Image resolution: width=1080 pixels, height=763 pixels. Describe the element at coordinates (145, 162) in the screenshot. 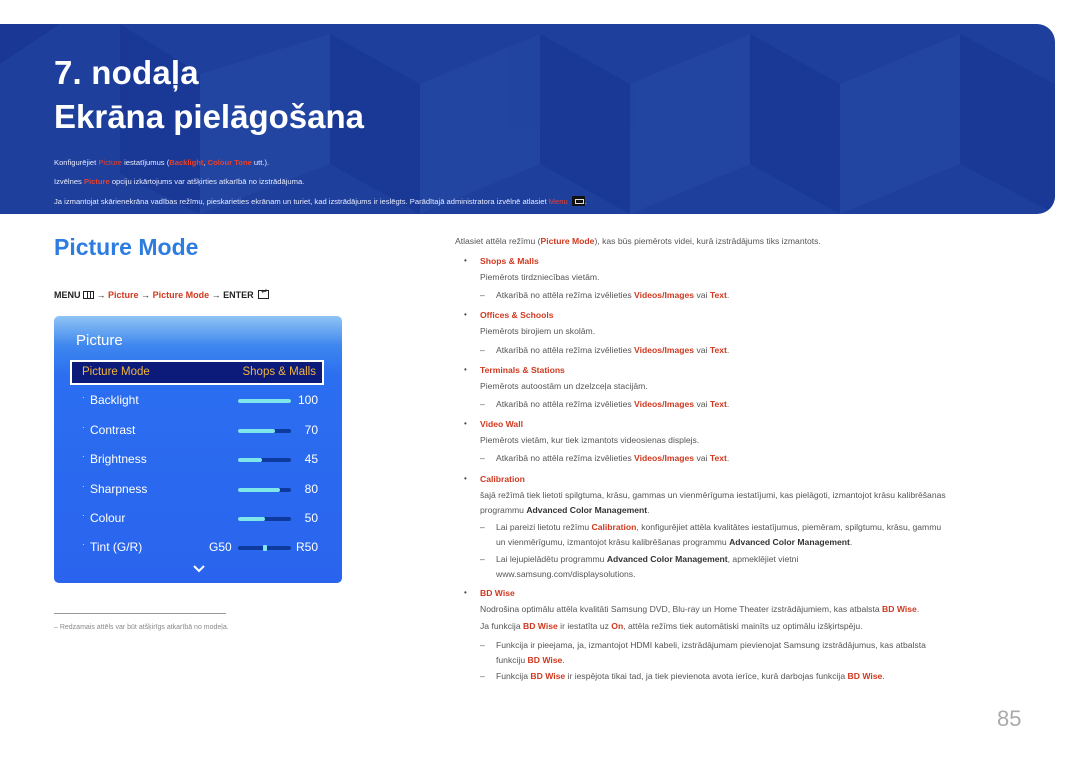

I see `text: iestatījumus (` at that location.